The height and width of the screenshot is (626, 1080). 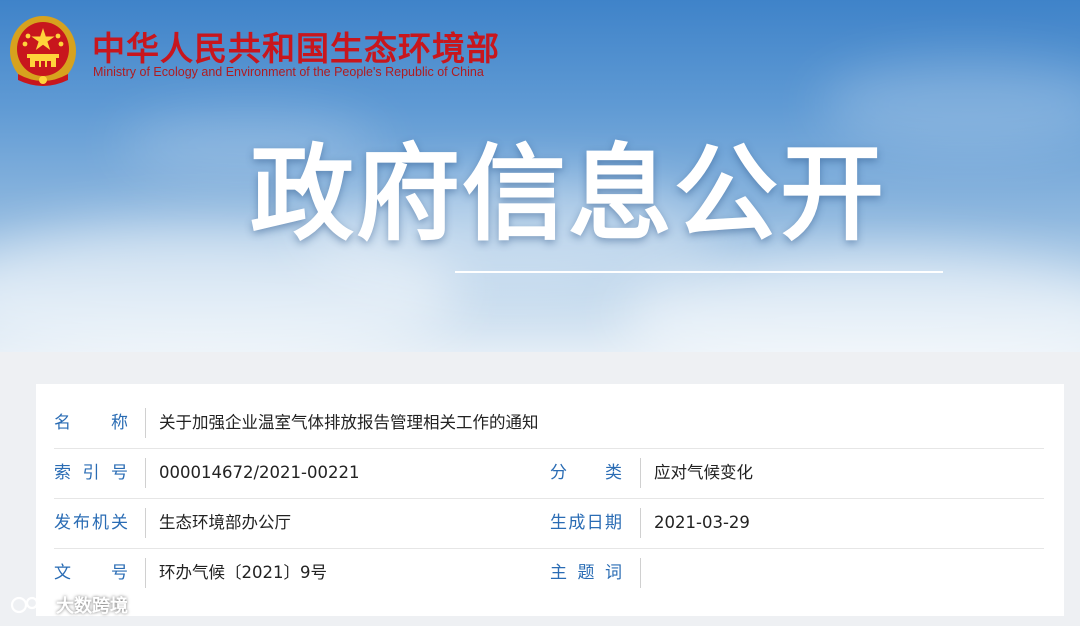 What do you see at coordinates (92, 606) in the screenshot?
I see `watermark-text: 大数跨境` at bounding box center [92, 606].